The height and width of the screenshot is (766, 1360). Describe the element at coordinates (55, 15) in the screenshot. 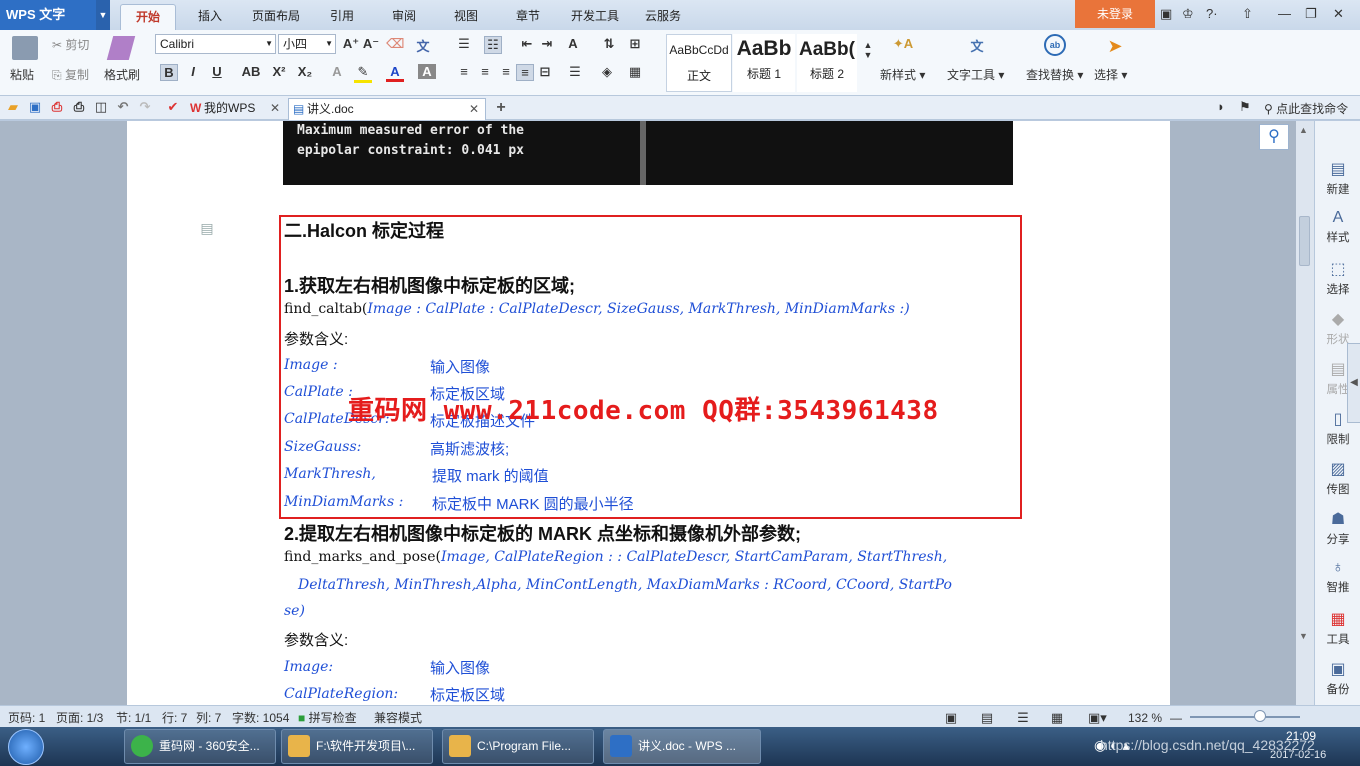

I see `app-menu-button: WPS 文字 ▼` at that location.